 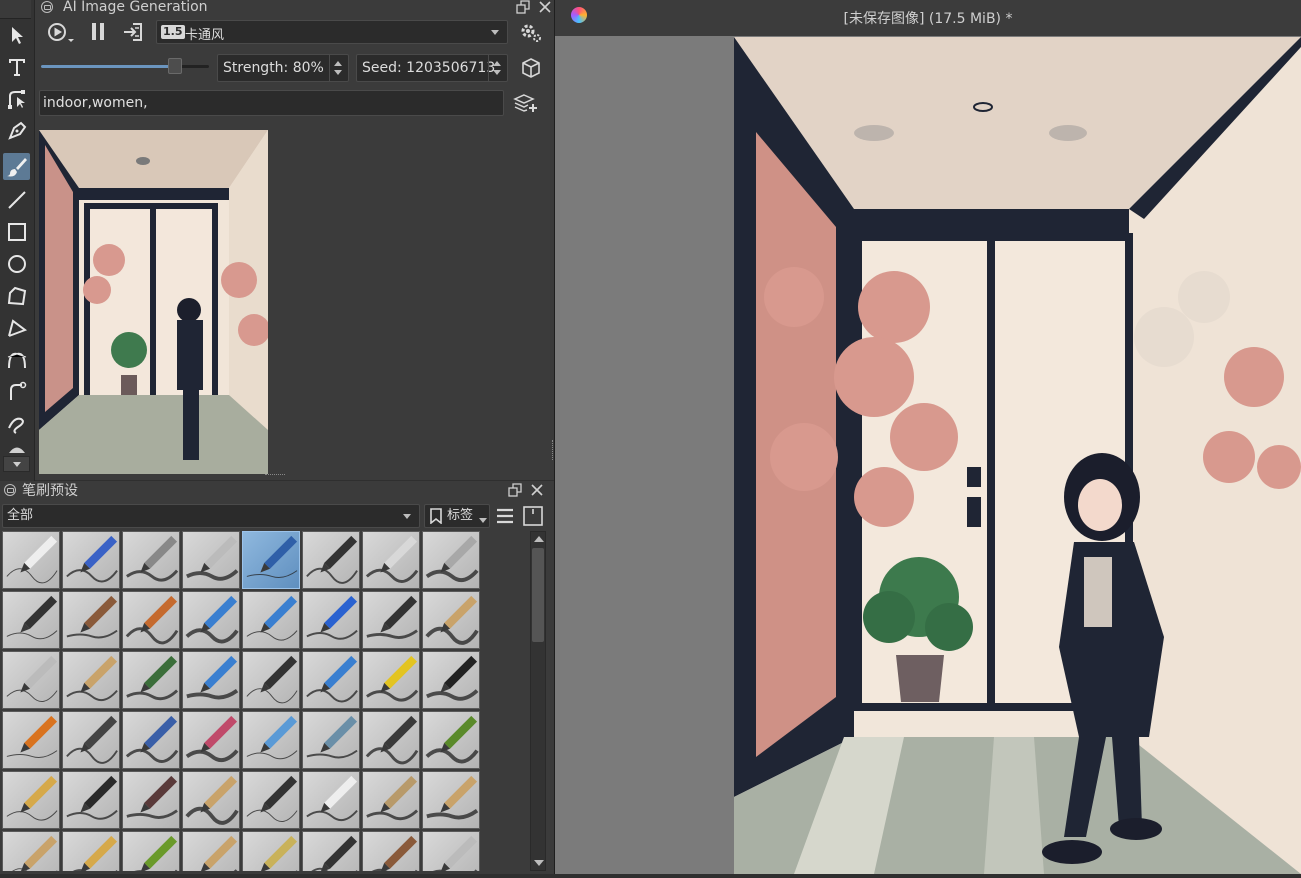 What do you see at coordinates (538, 595) in the screenshot?
I see `scrollbar-thumb` at bounding box center [538, 595].